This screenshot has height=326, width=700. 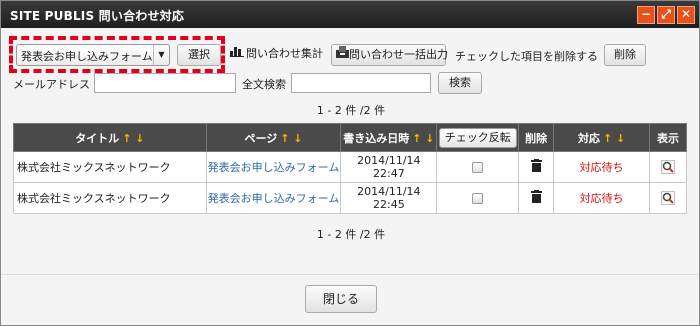 What do you see at coordinates (526, 56) in the screenshot?
I see `delete-checked-label: チェックした項目を削除する` at bounding box center [526, 56].